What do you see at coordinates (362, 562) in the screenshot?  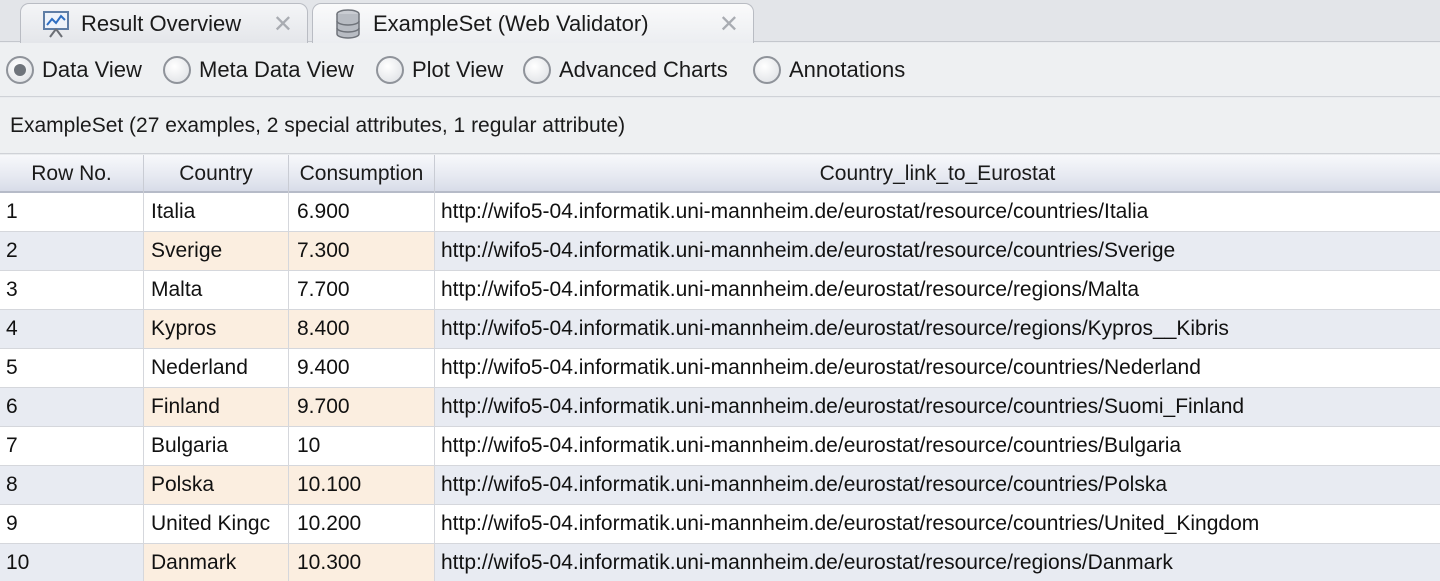 I see `cell-consumption: 10.300` at bounding box center [362, 562].